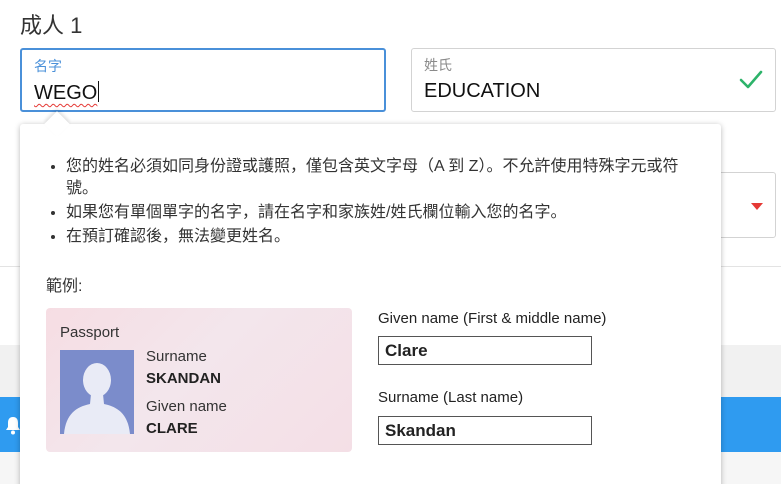 The height and width of the screenshot is (484, 781). What do you see at coordinates (485, 350) in the screenshot?
I see `example-given-box: Clare` at bounding box center [485, 350].